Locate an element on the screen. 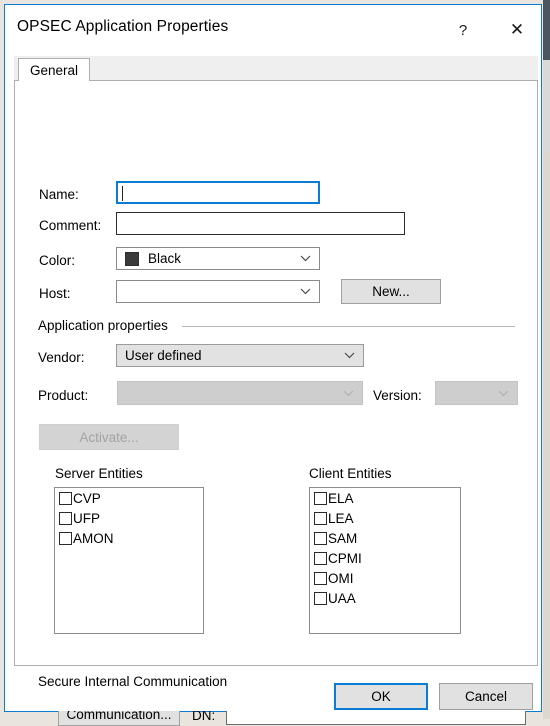  client-entities-listbox: ELA LEA SAM CPMI OMI UAA is located at coordinates (385, 560).